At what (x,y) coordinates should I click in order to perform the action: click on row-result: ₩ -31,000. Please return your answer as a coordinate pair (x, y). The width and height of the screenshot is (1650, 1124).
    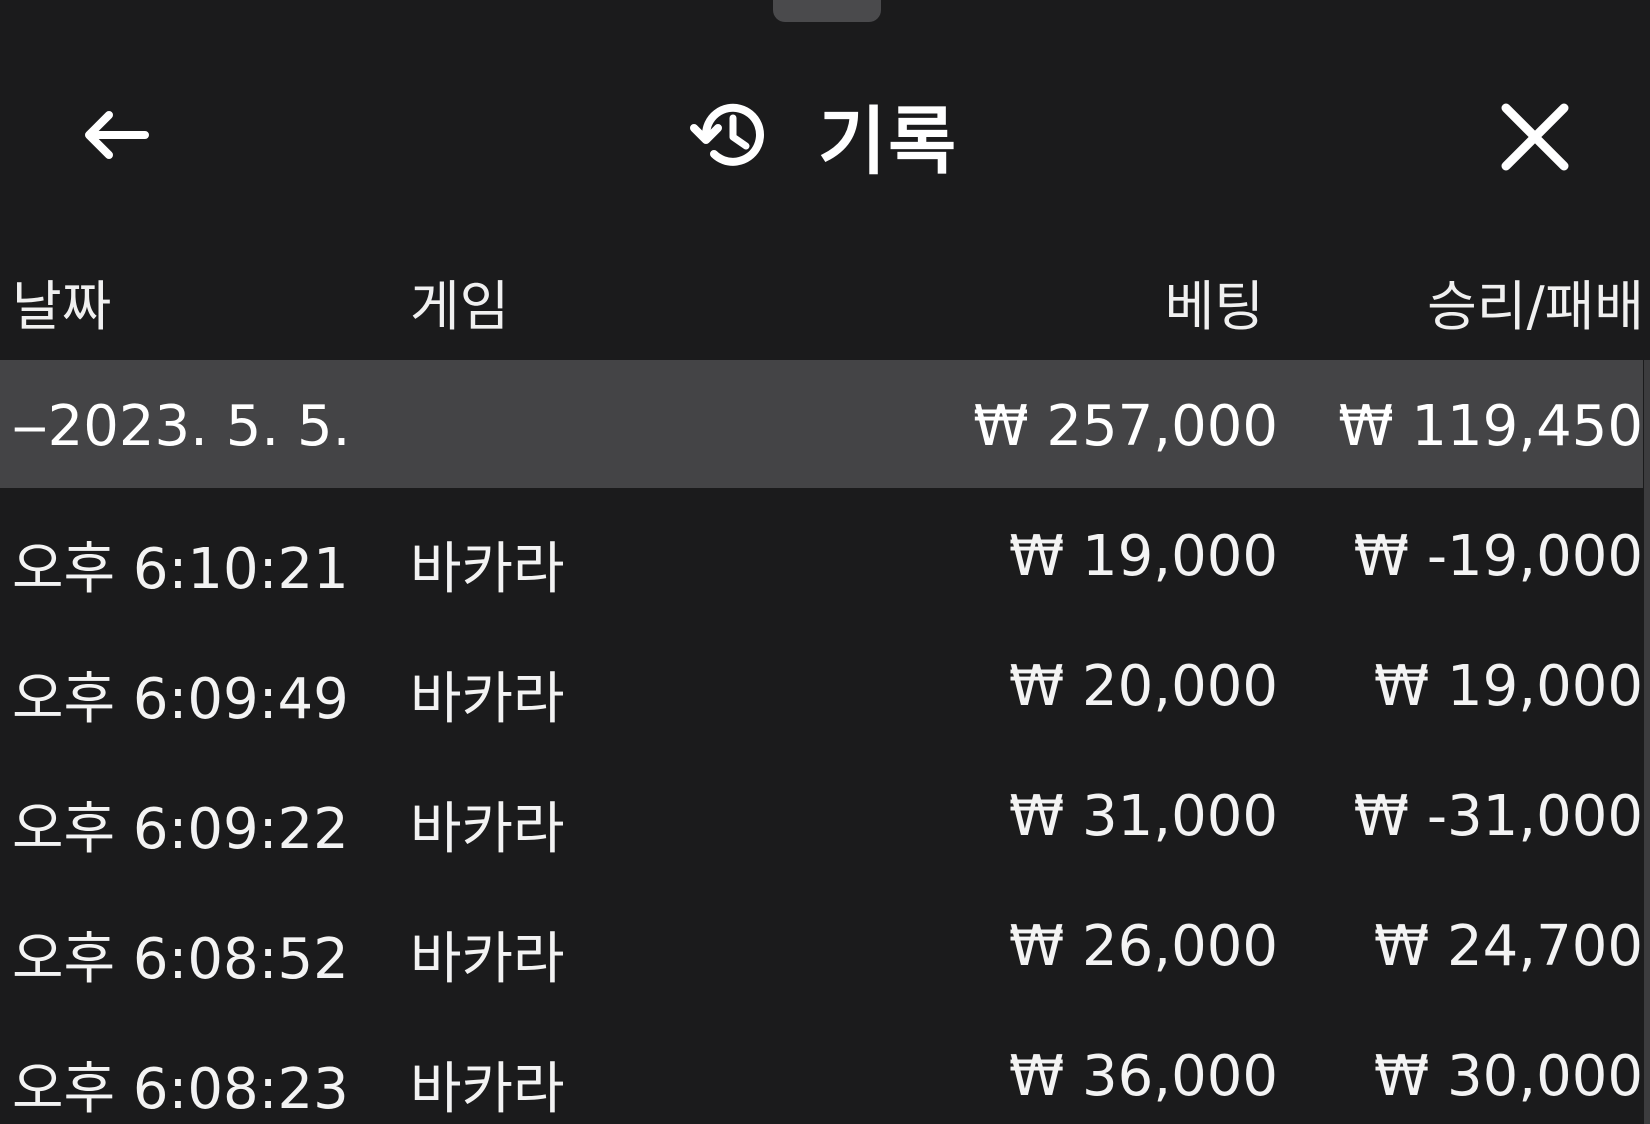
    Looking at the image, I should click on (1498, 816).